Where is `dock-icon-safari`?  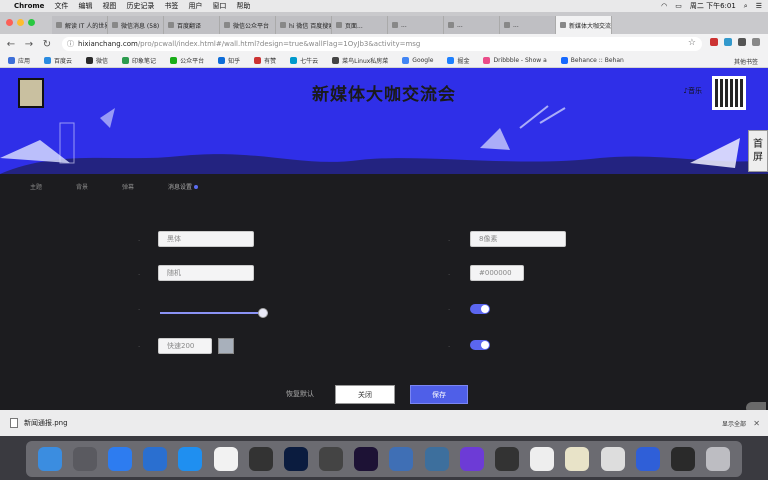 dock-icon-safari is located at coordinates (190, 459).